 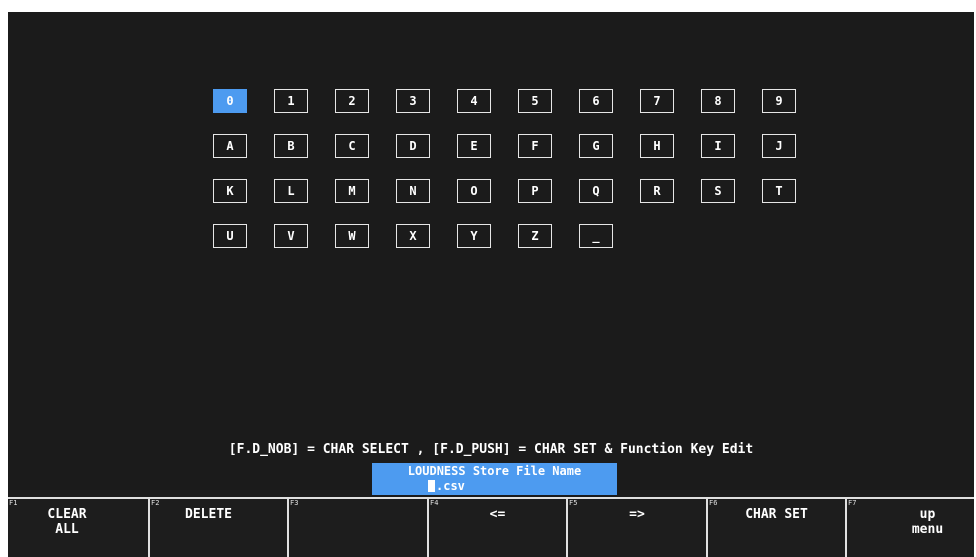 What do you see at coordinates (413, 191) in the screenshot?
I see `key-n: N` at bounding box center [413, 191].